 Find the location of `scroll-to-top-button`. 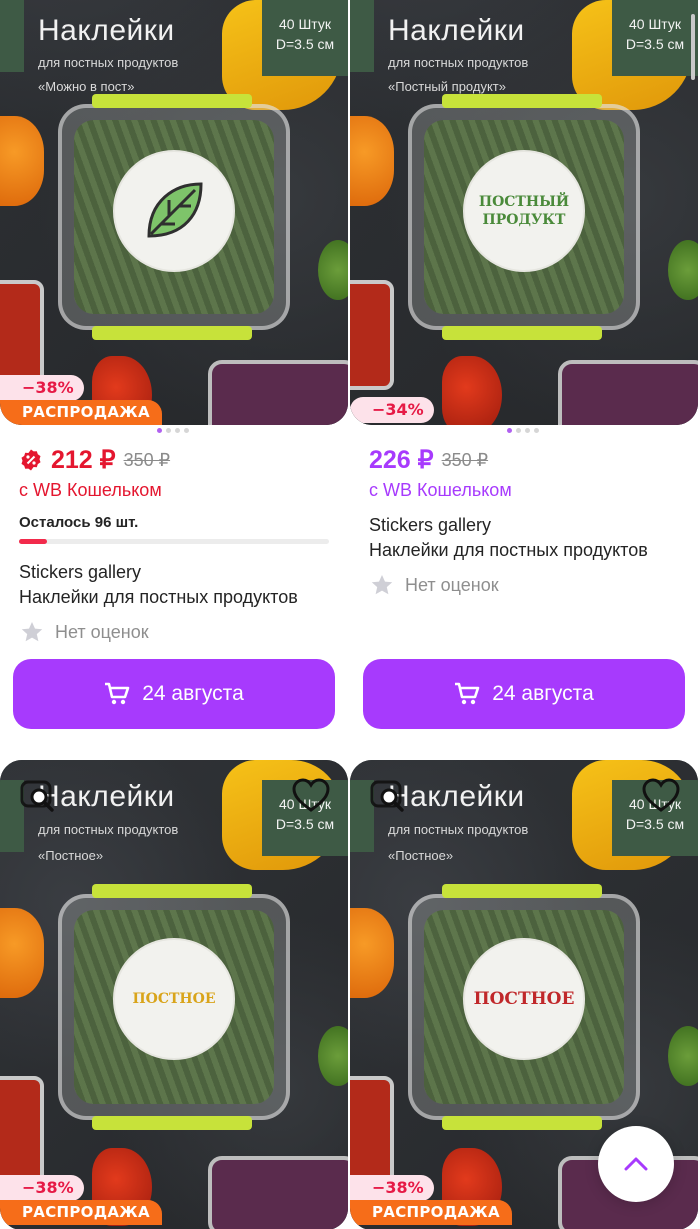

scroll-to-top-button is located at coordinates (636, 1164).